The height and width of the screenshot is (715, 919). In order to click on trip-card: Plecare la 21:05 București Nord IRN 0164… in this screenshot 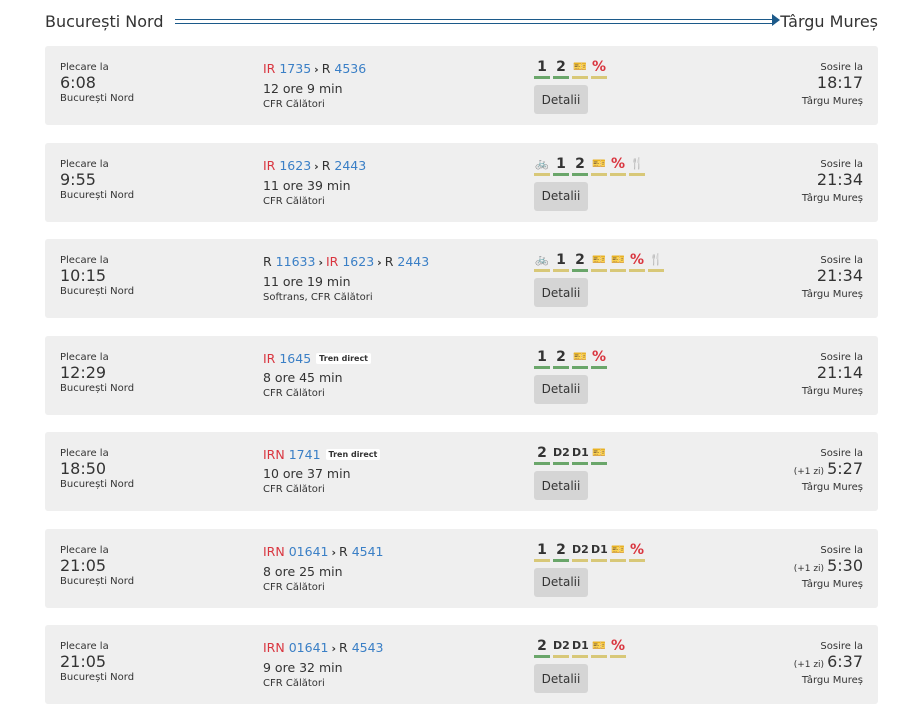, I will do `click(461, 568)`.